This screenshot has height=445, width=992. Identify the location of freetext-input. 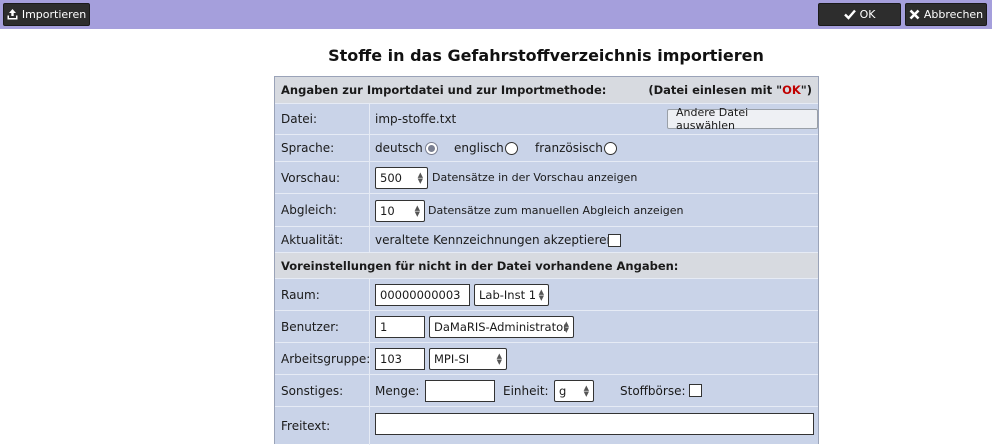
(594, 424).